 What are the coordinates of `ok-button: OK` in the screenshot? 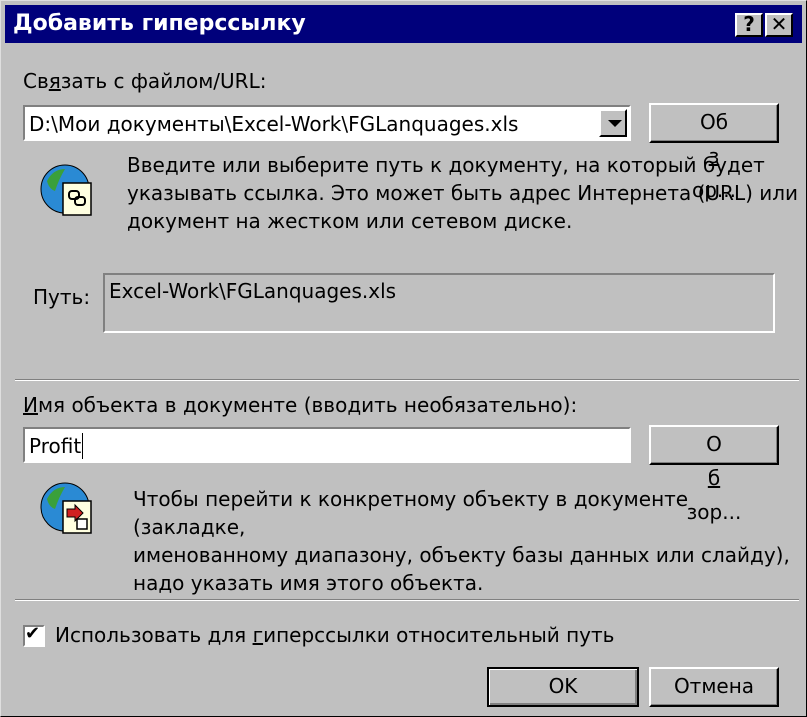 It's located at (563, 687).